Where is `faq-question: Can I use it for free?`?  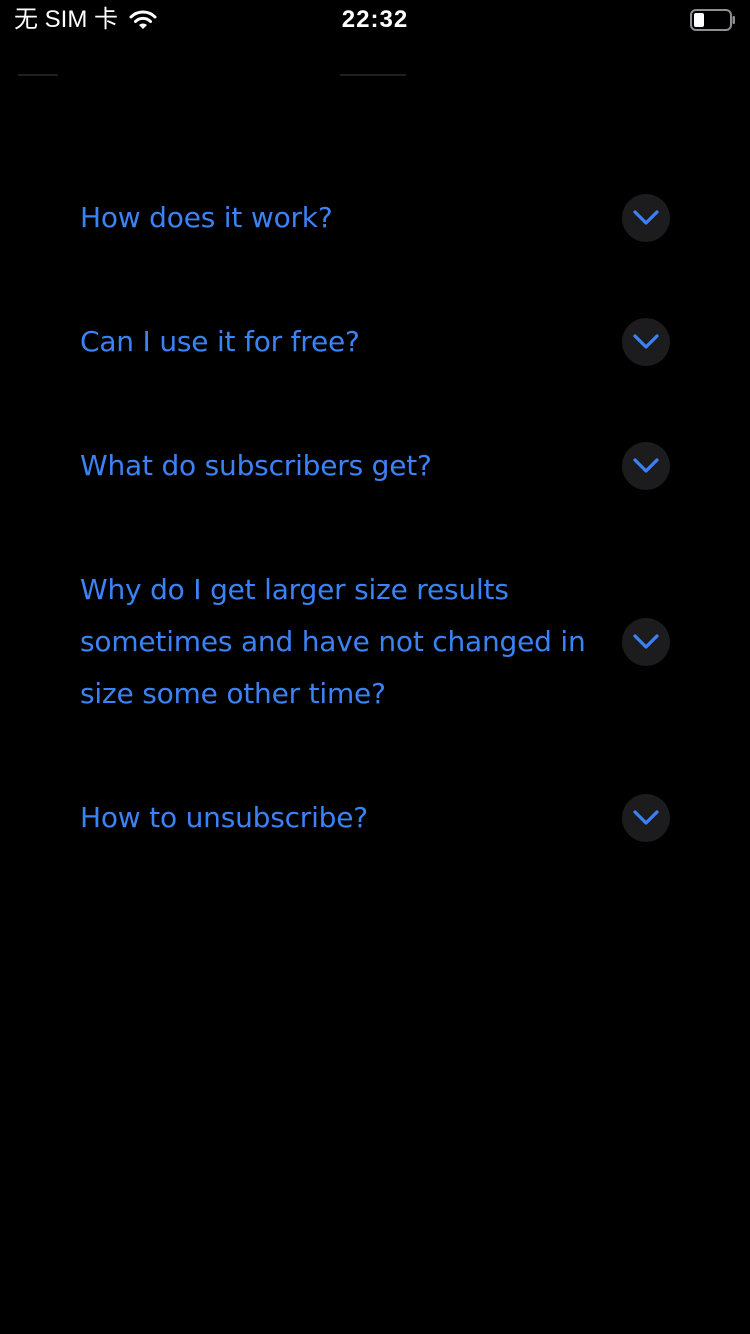 faq-question: Can I use it for free? is located at coordinates (220, 341).